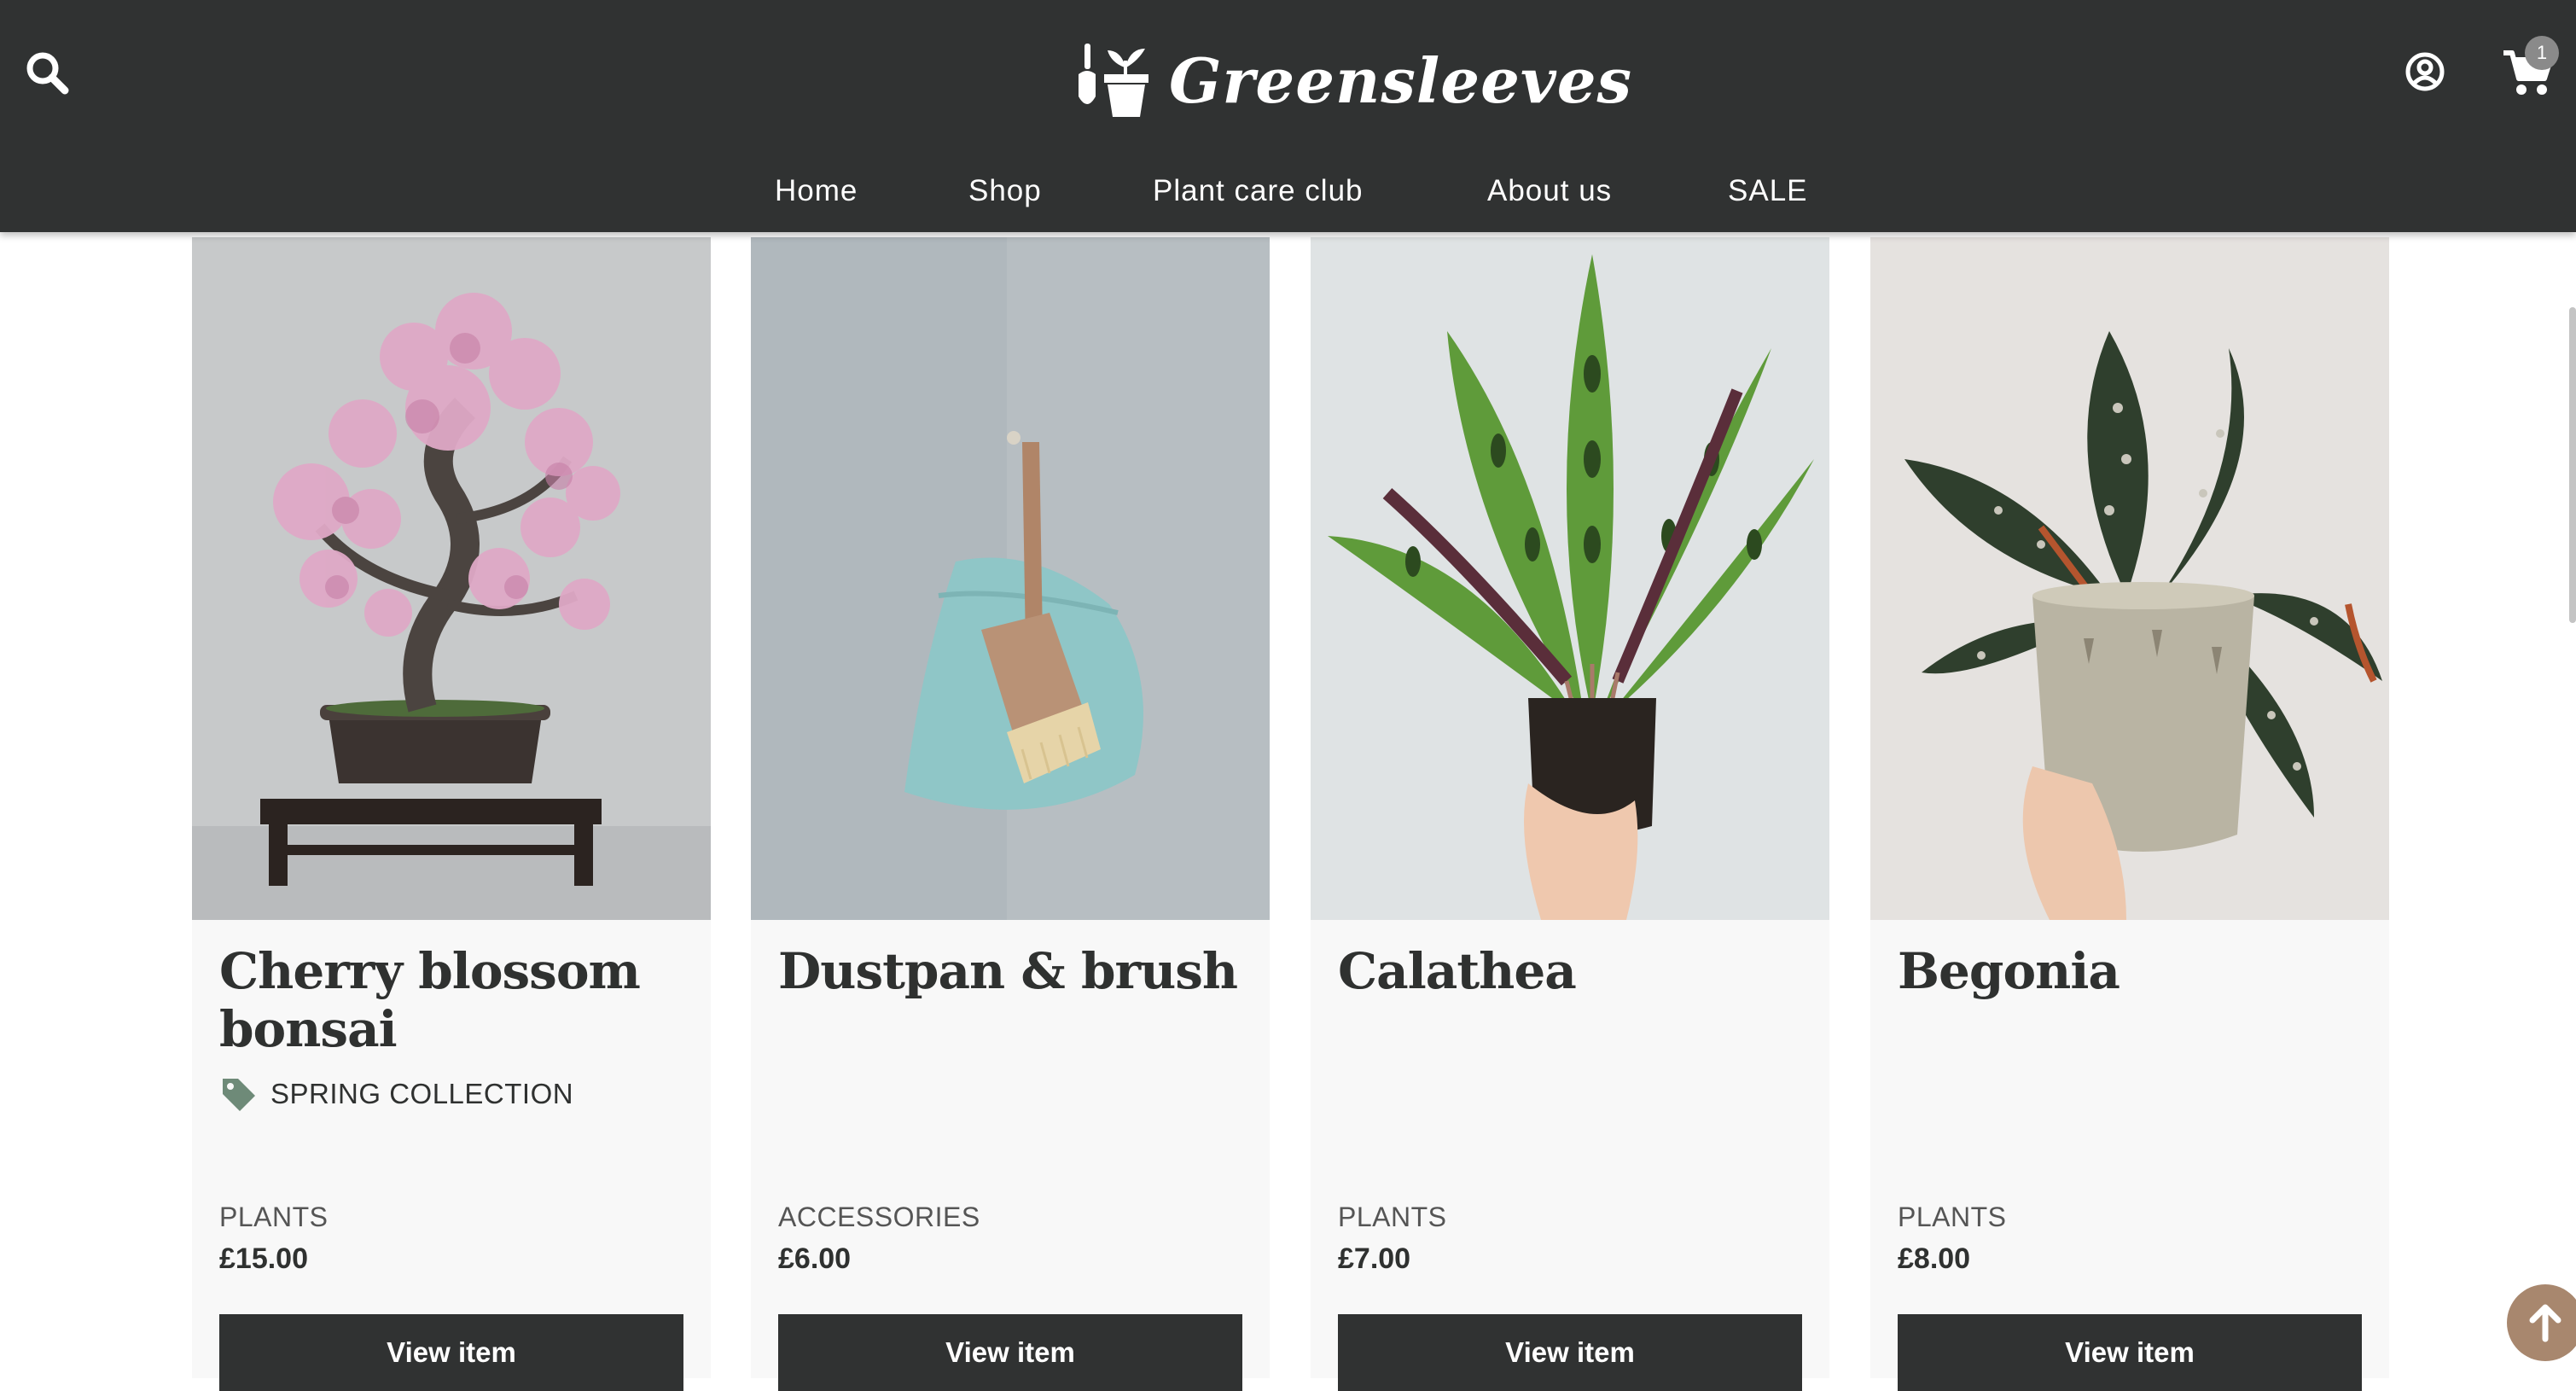  I want to click on brand-logo: Greensleeves, so click(1354, 80).